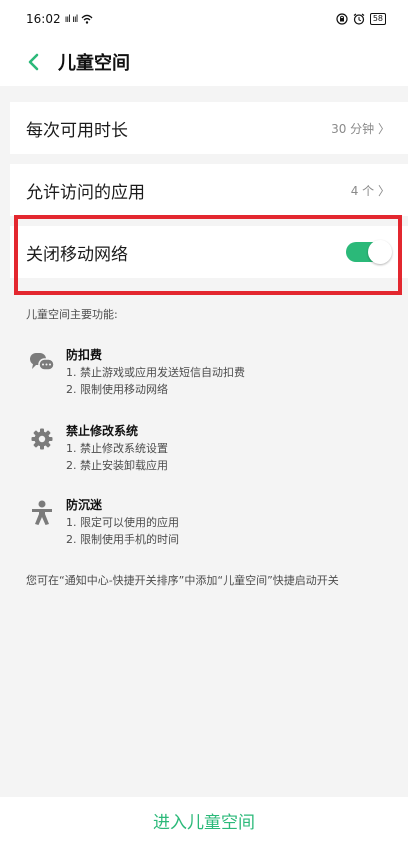  I want to click on allowed-apps-label: 允许访问的应用, so click(85, 192).